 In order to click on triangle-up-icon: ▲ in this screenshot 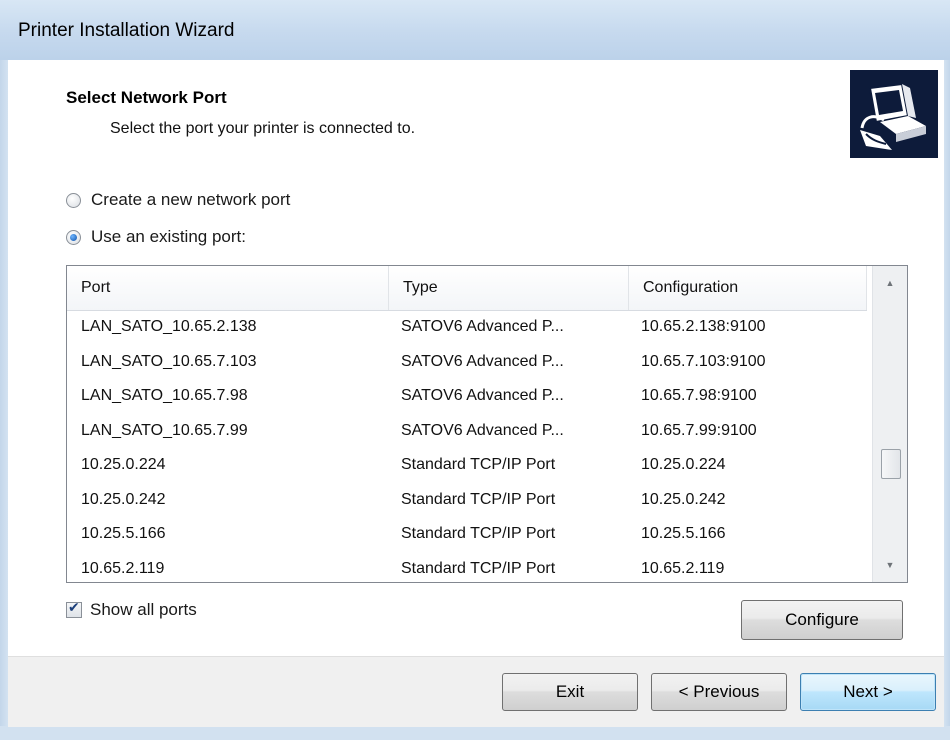, I will do `click(890, 283)`.